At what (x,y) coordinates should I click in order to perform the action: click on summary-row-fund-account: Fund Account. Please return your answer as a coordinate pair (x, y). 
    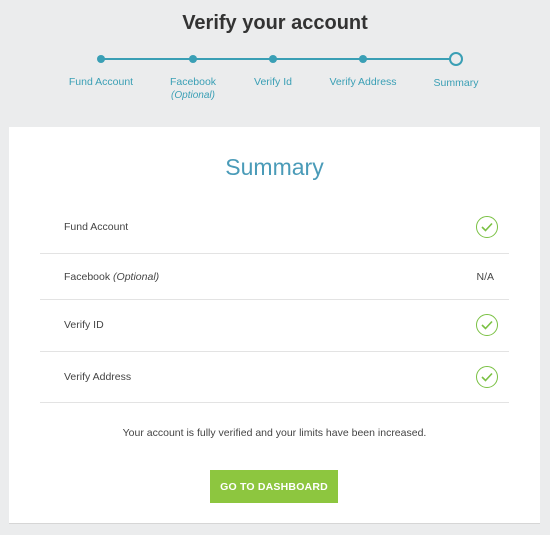
    Looking at the image, I should click on (274, 227).